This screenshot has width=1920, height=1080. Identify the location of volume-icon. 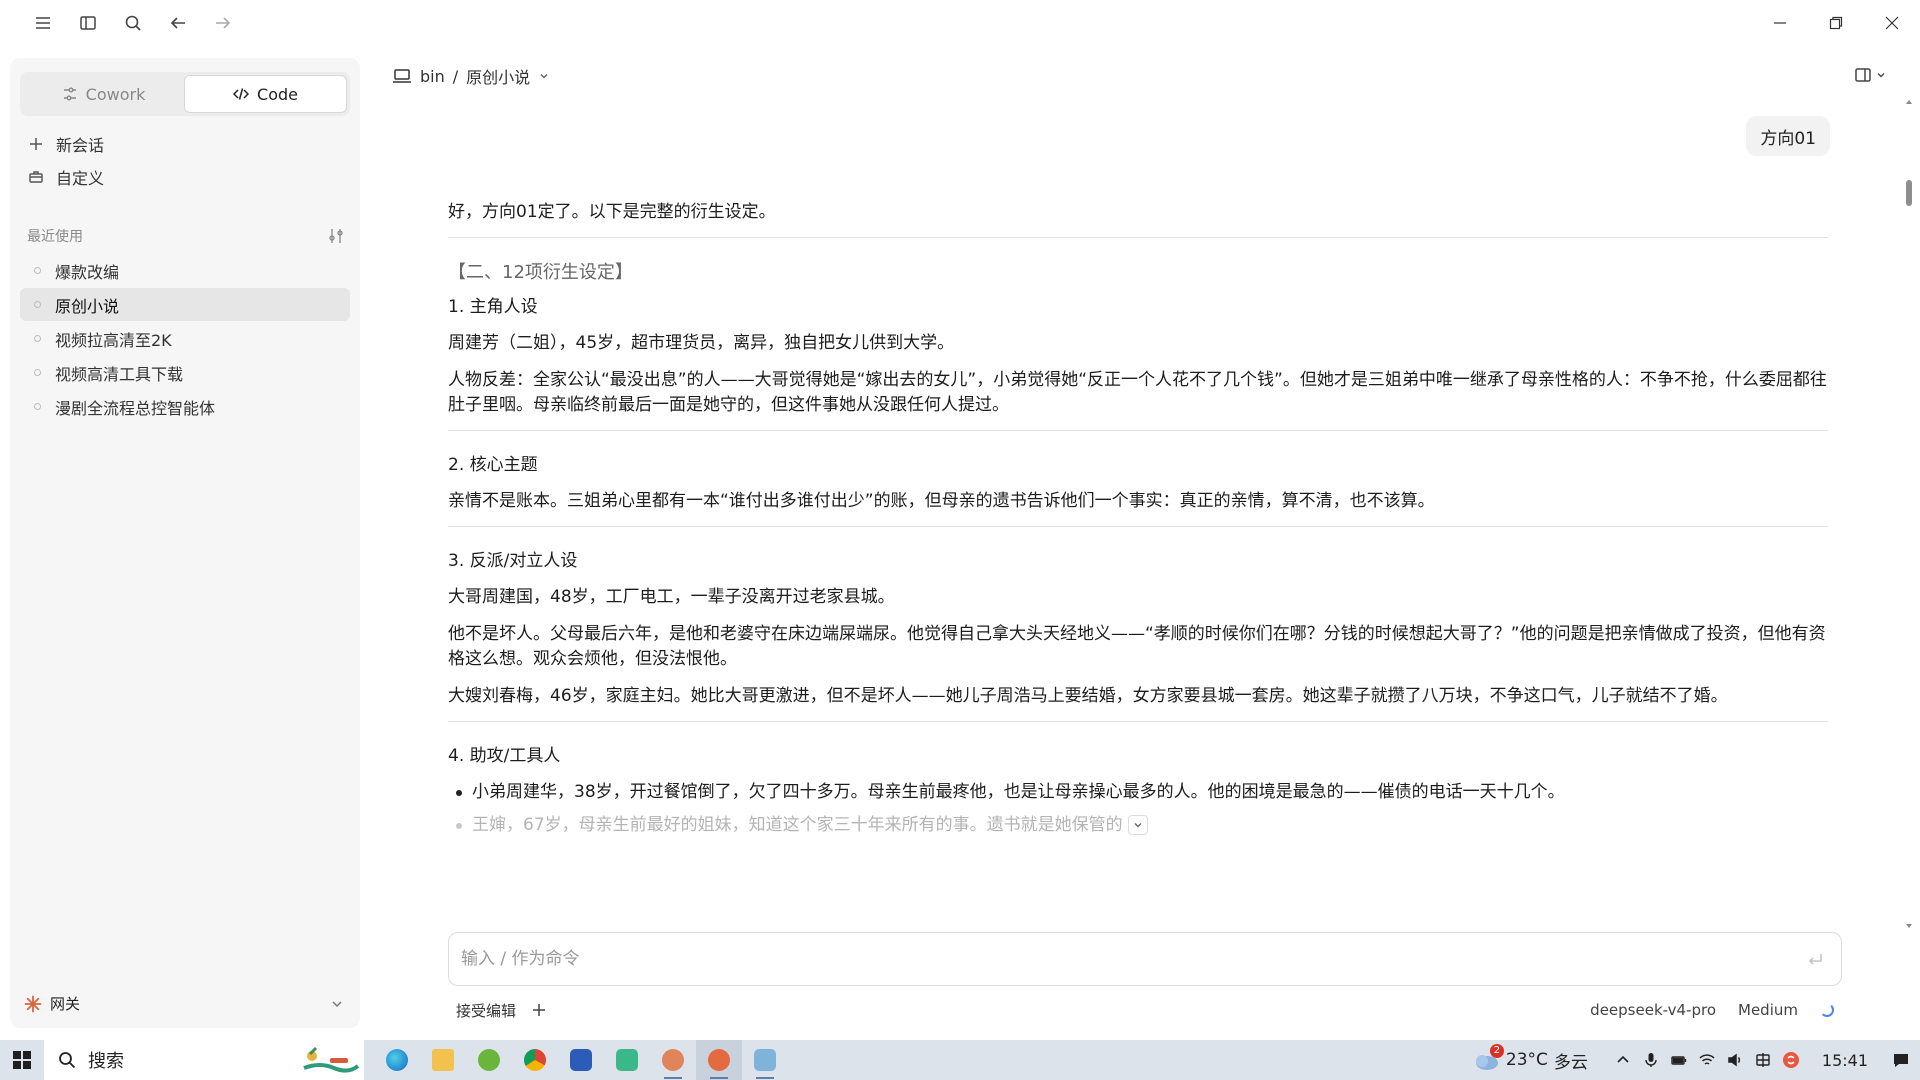
(1735, 1060).